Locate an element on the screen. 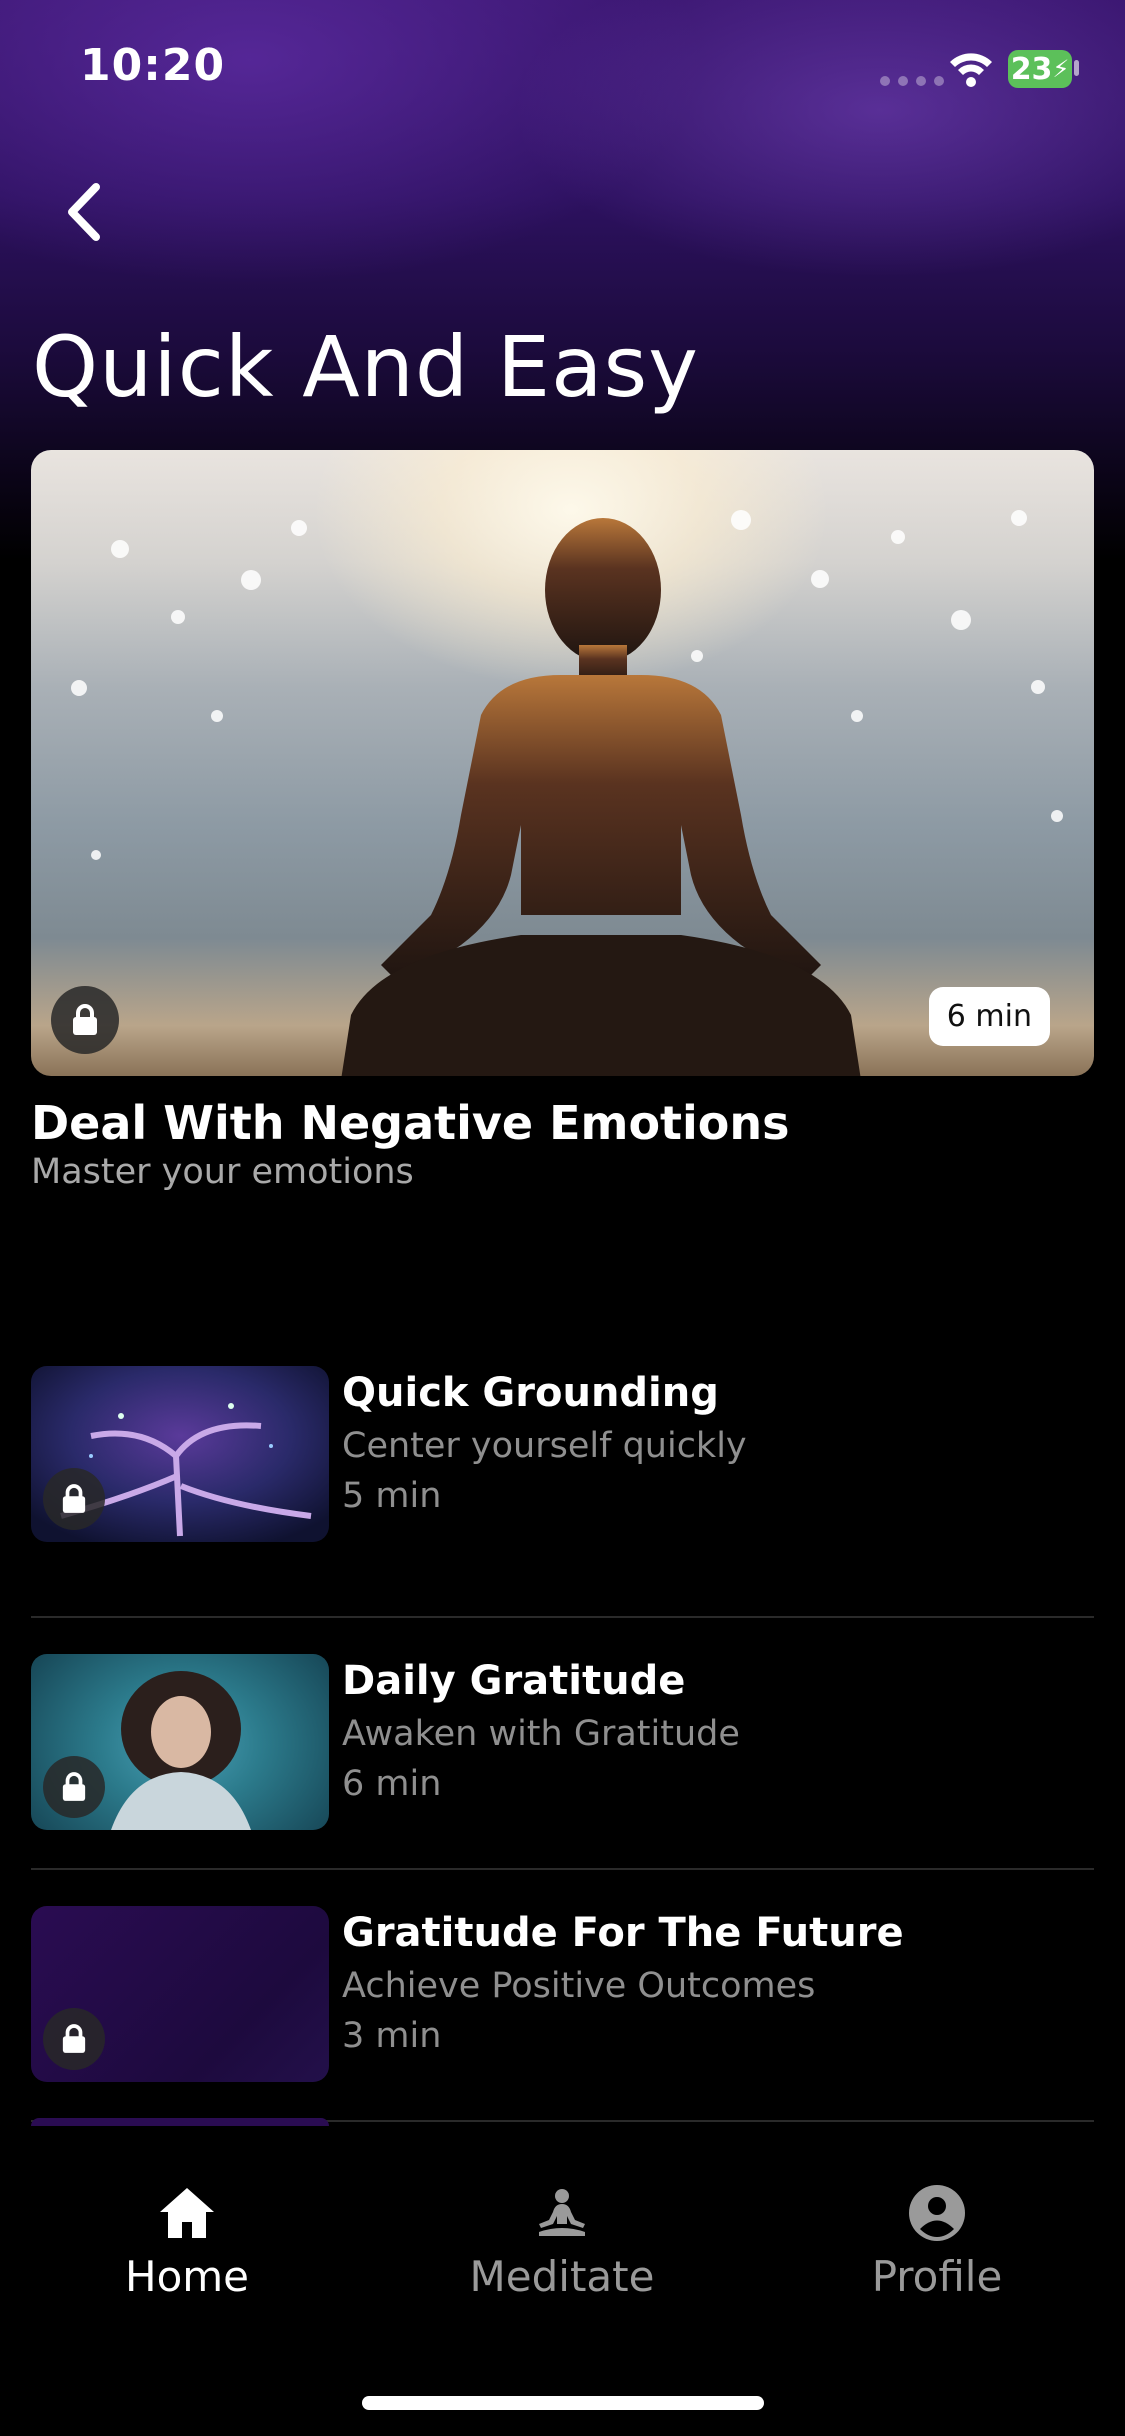 The width and height of the screenshot is (1125, 2436). chevron-left-icon is located at coordinates (84, 212).